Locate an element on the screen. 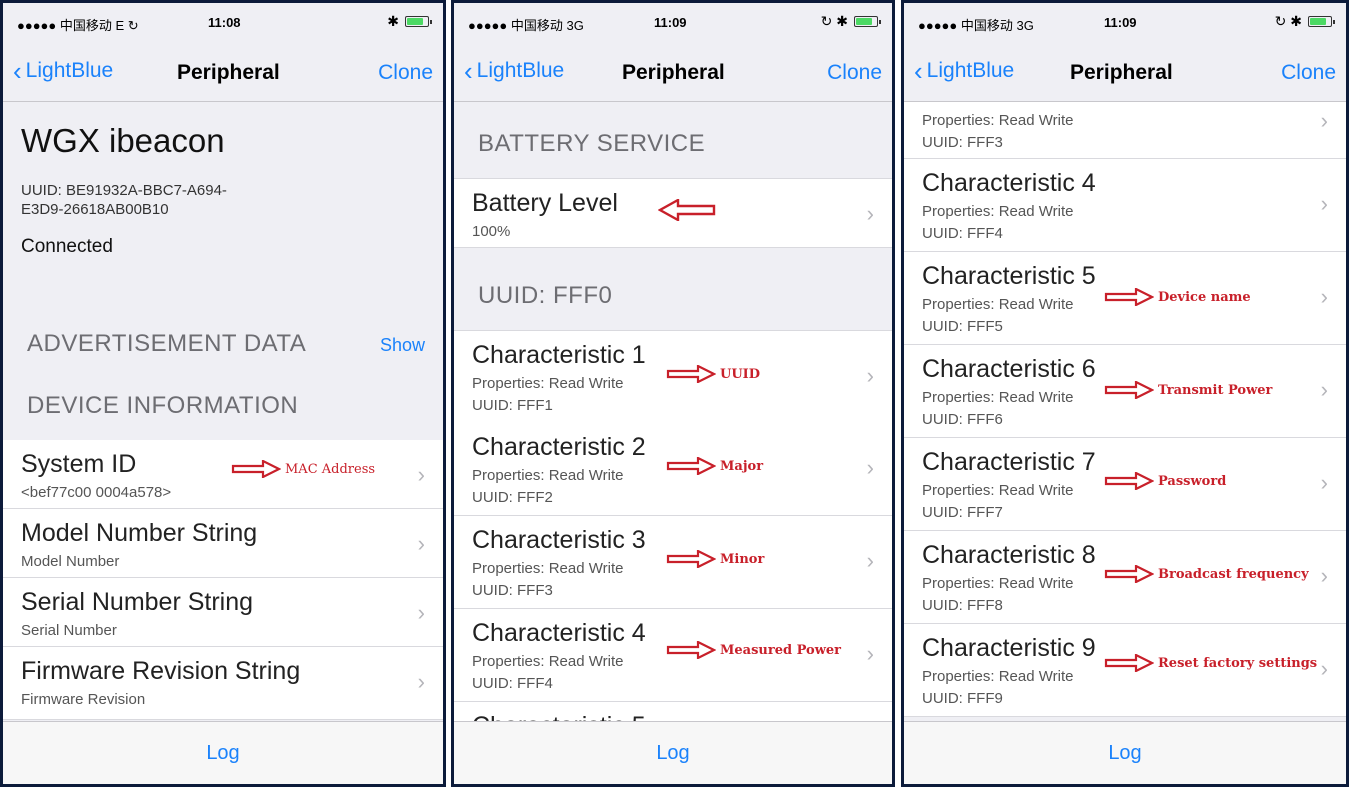 Image resolution: width=1349 pixels, height=787 pixels. device-info-section-header: DEVICE INFORMATION is located at coordinates (163, 405).